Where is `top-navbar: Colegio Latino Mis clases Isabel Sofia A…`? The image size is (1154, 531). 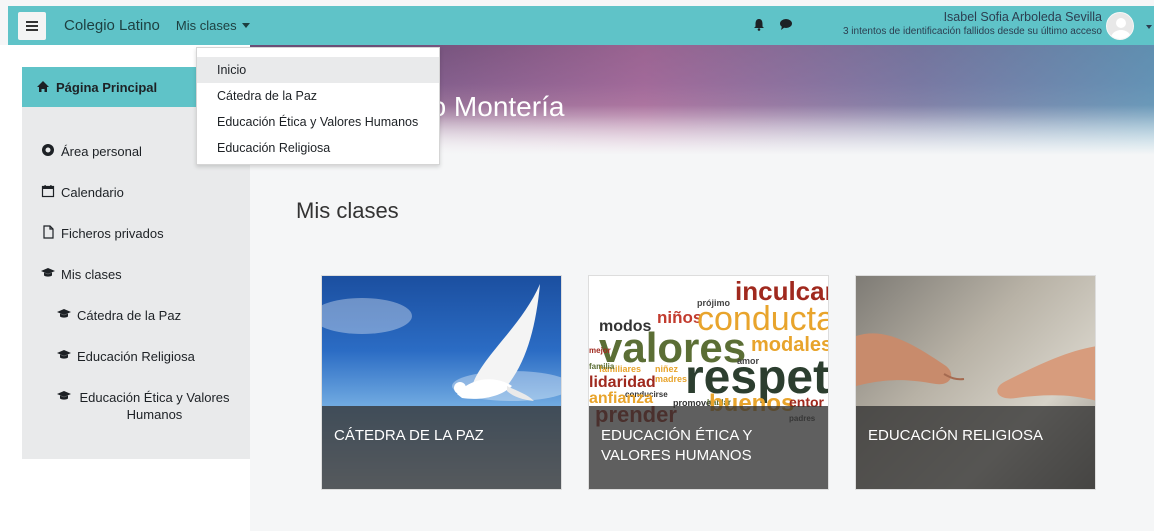 top-navbar: Colegio Latino Mis clases Isabel Sofia A… is located at coordinates (581, 25).